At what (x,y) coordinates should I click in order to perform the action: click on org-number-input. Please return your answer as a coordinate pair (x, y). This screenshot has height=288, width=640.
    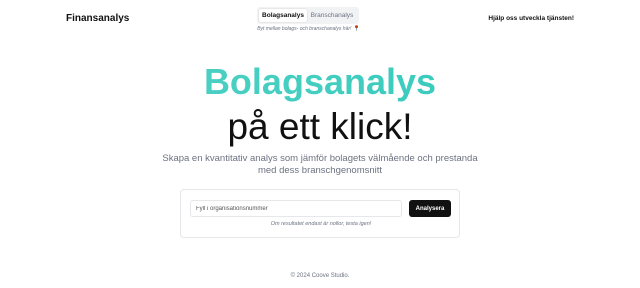
    Looking at the image, I should click on (296, 208).